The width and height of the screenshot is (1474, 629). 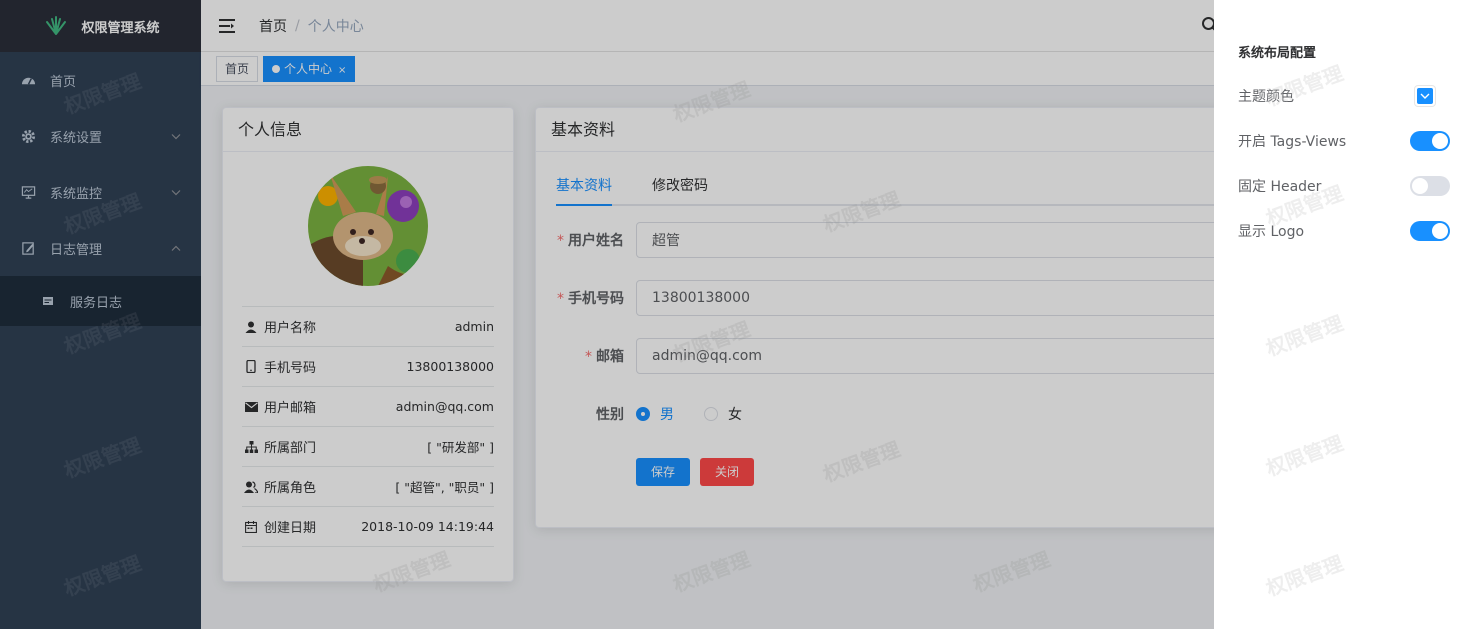 I want to click on theme-color-picker, so click(x=1425, y=95).